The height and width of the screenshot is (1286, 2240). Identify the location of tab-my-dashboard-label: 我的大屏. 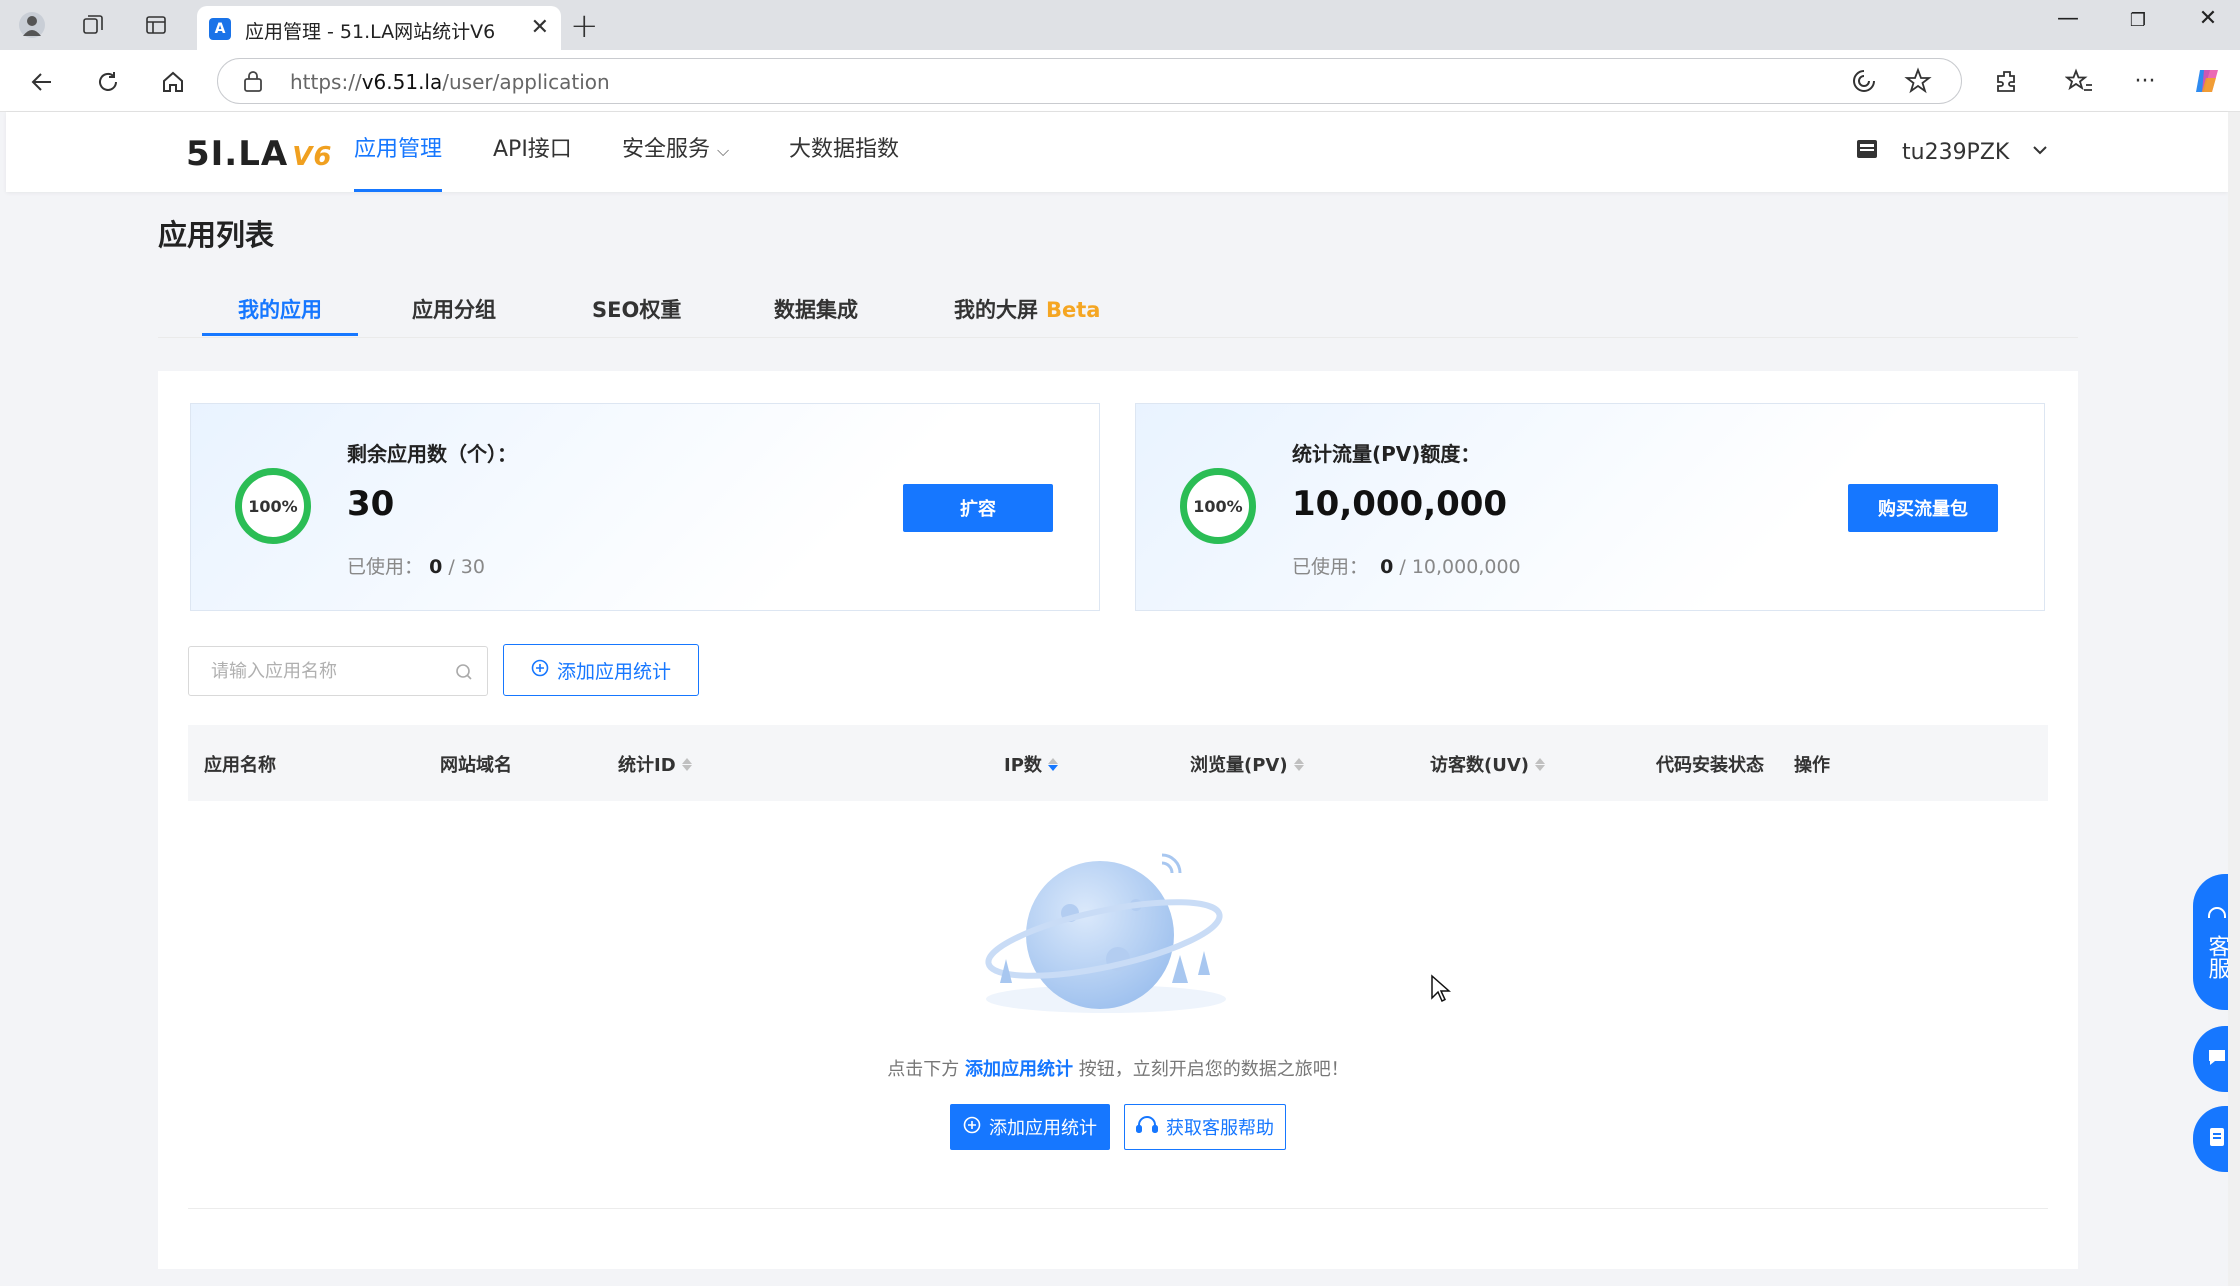
(996, 310).